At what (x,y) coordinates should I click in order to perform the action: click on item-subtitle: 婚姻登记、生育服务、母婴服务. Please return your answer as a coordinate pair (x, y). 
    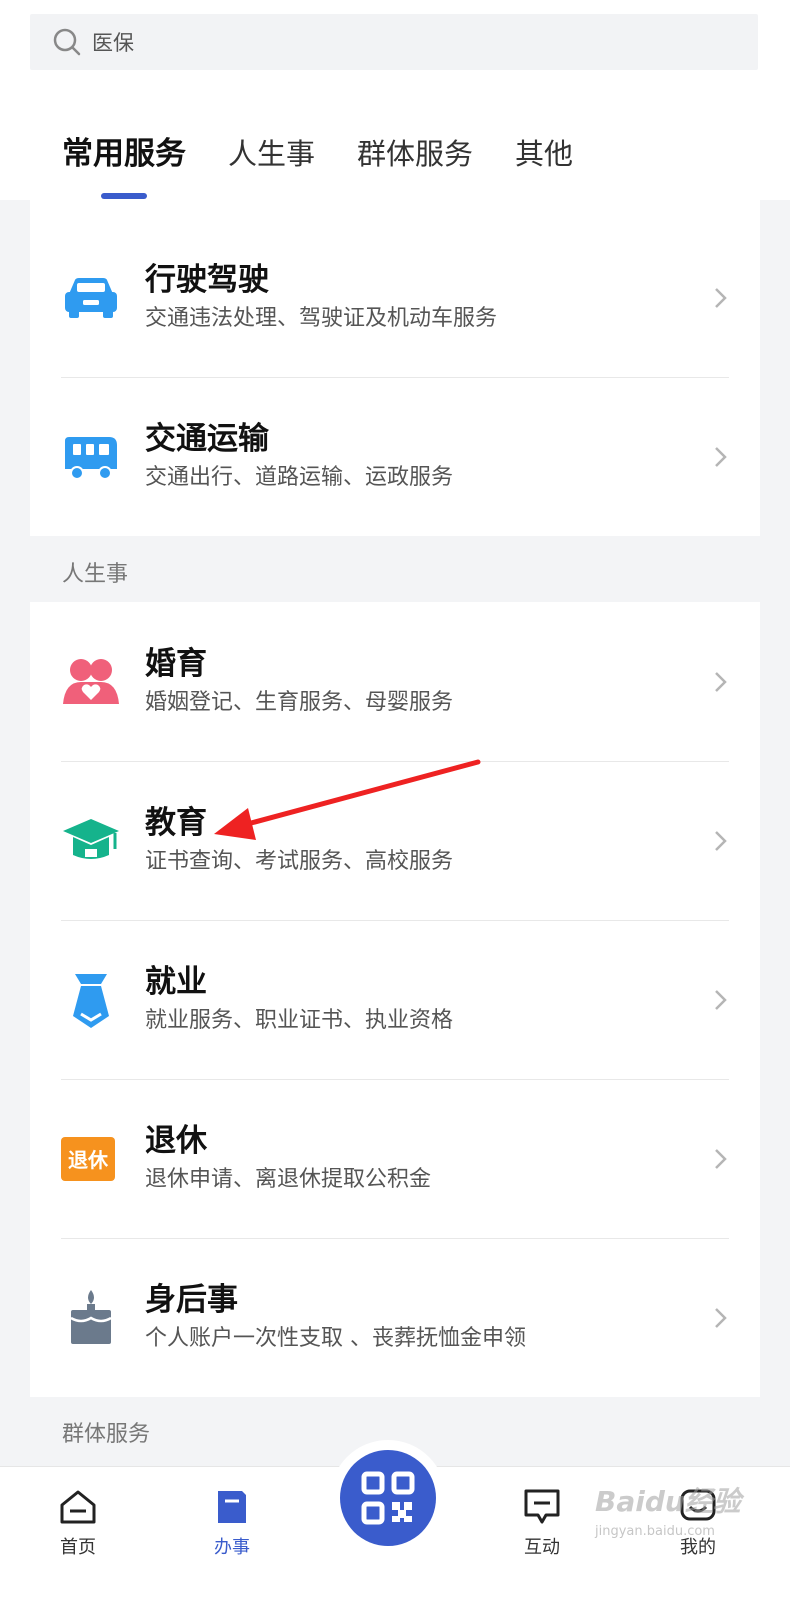
    Looking at the image, I should click on (299, 702).